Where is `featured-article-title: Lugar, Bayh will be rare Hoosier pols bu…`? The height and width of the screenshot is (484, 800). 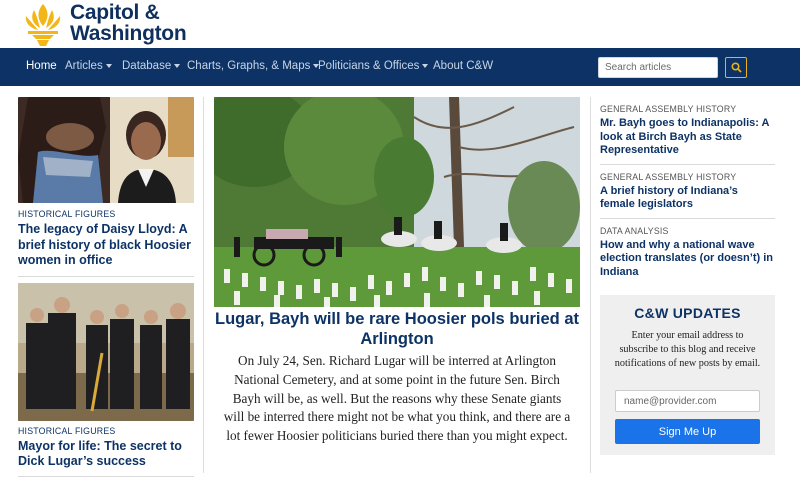
featured-article-title: Lugar, Bayh will be rare Hoosier pols bu… is located at coordinates (397, 329).